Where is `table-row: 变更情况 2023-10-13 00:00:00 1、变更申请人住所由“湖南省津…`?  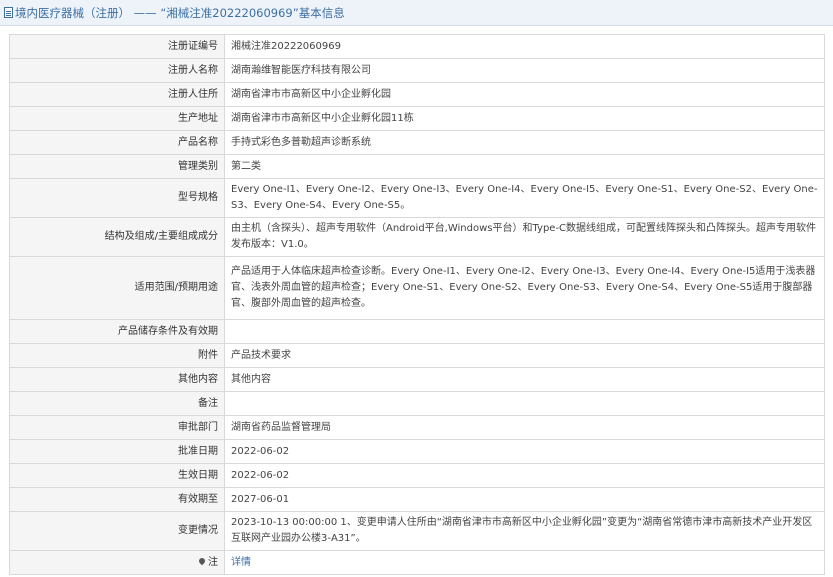
table-row: 变更情况 2023-10-13 00:00:00 1、变更申请人住所由“湖南省津… is located at coordinates (417, 531).